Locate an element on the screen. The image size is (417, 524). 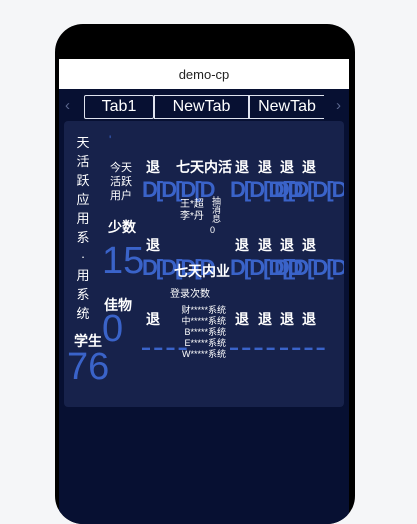
col2-mark: ' is located at coordinates (110, 140).